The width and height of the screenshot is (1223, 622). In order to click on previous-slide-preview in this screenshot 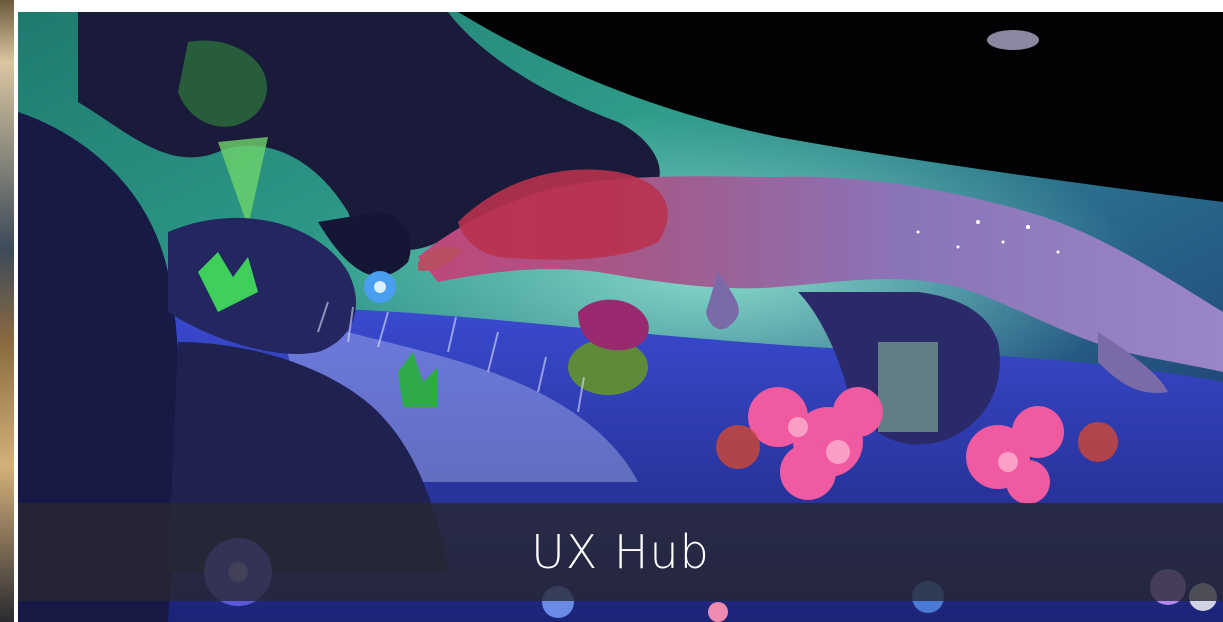, I will do `click(7, 311)`.